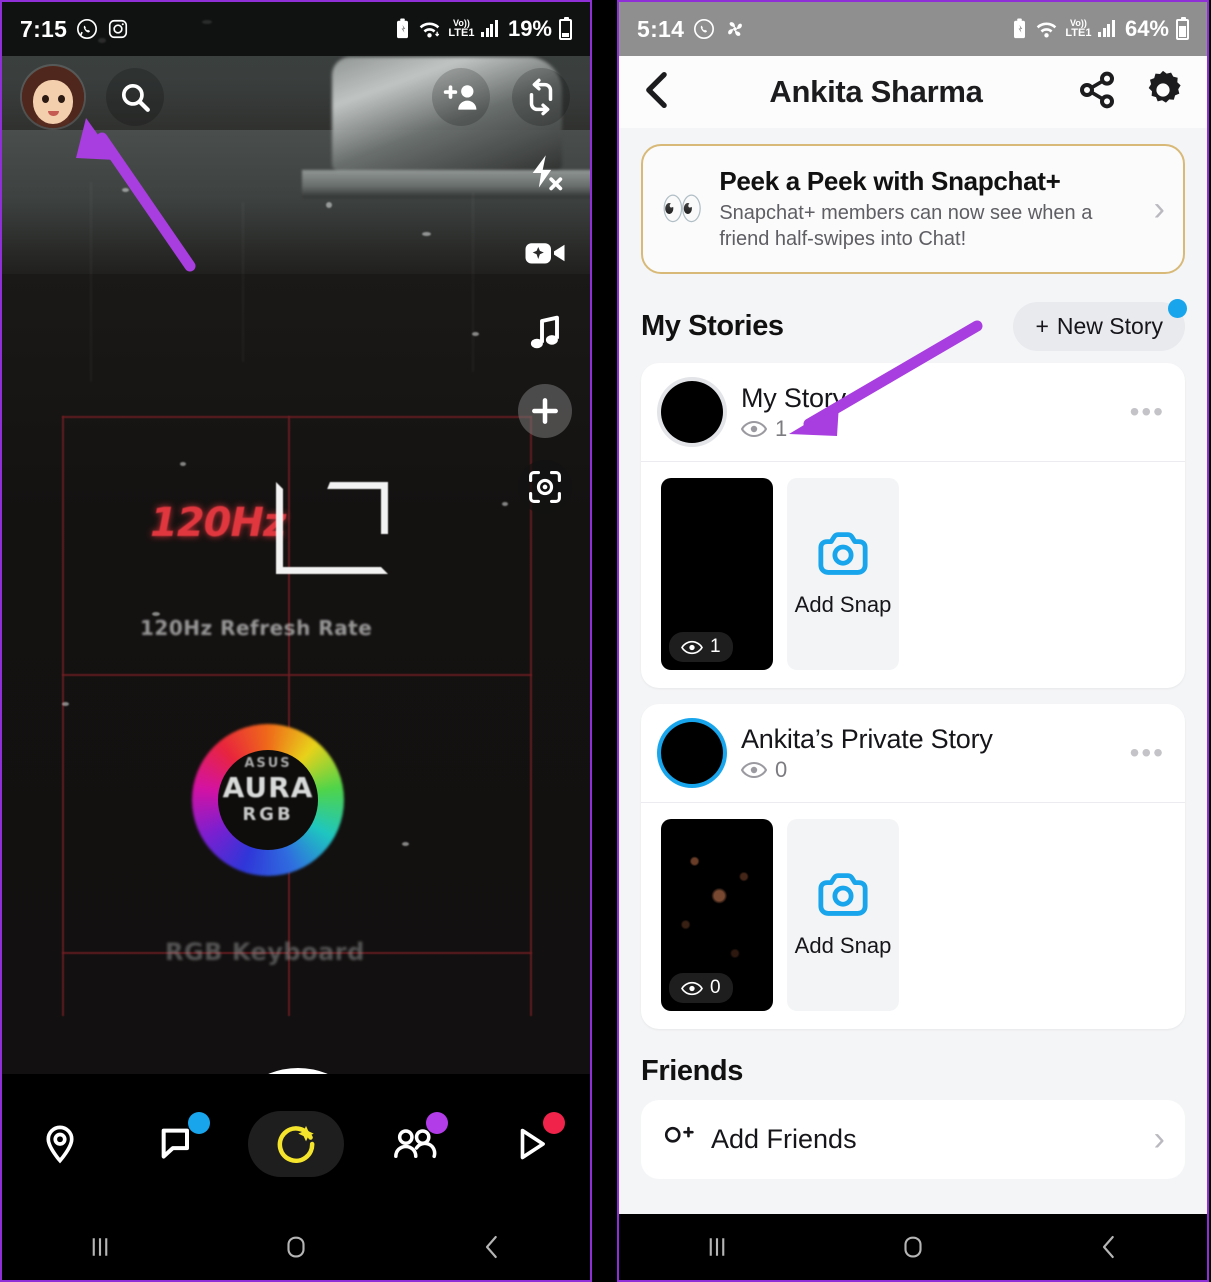 Image resolution: width=1211 pixels, height=1282 pixels. I want to click on camera-tab, so click(295, 1144).